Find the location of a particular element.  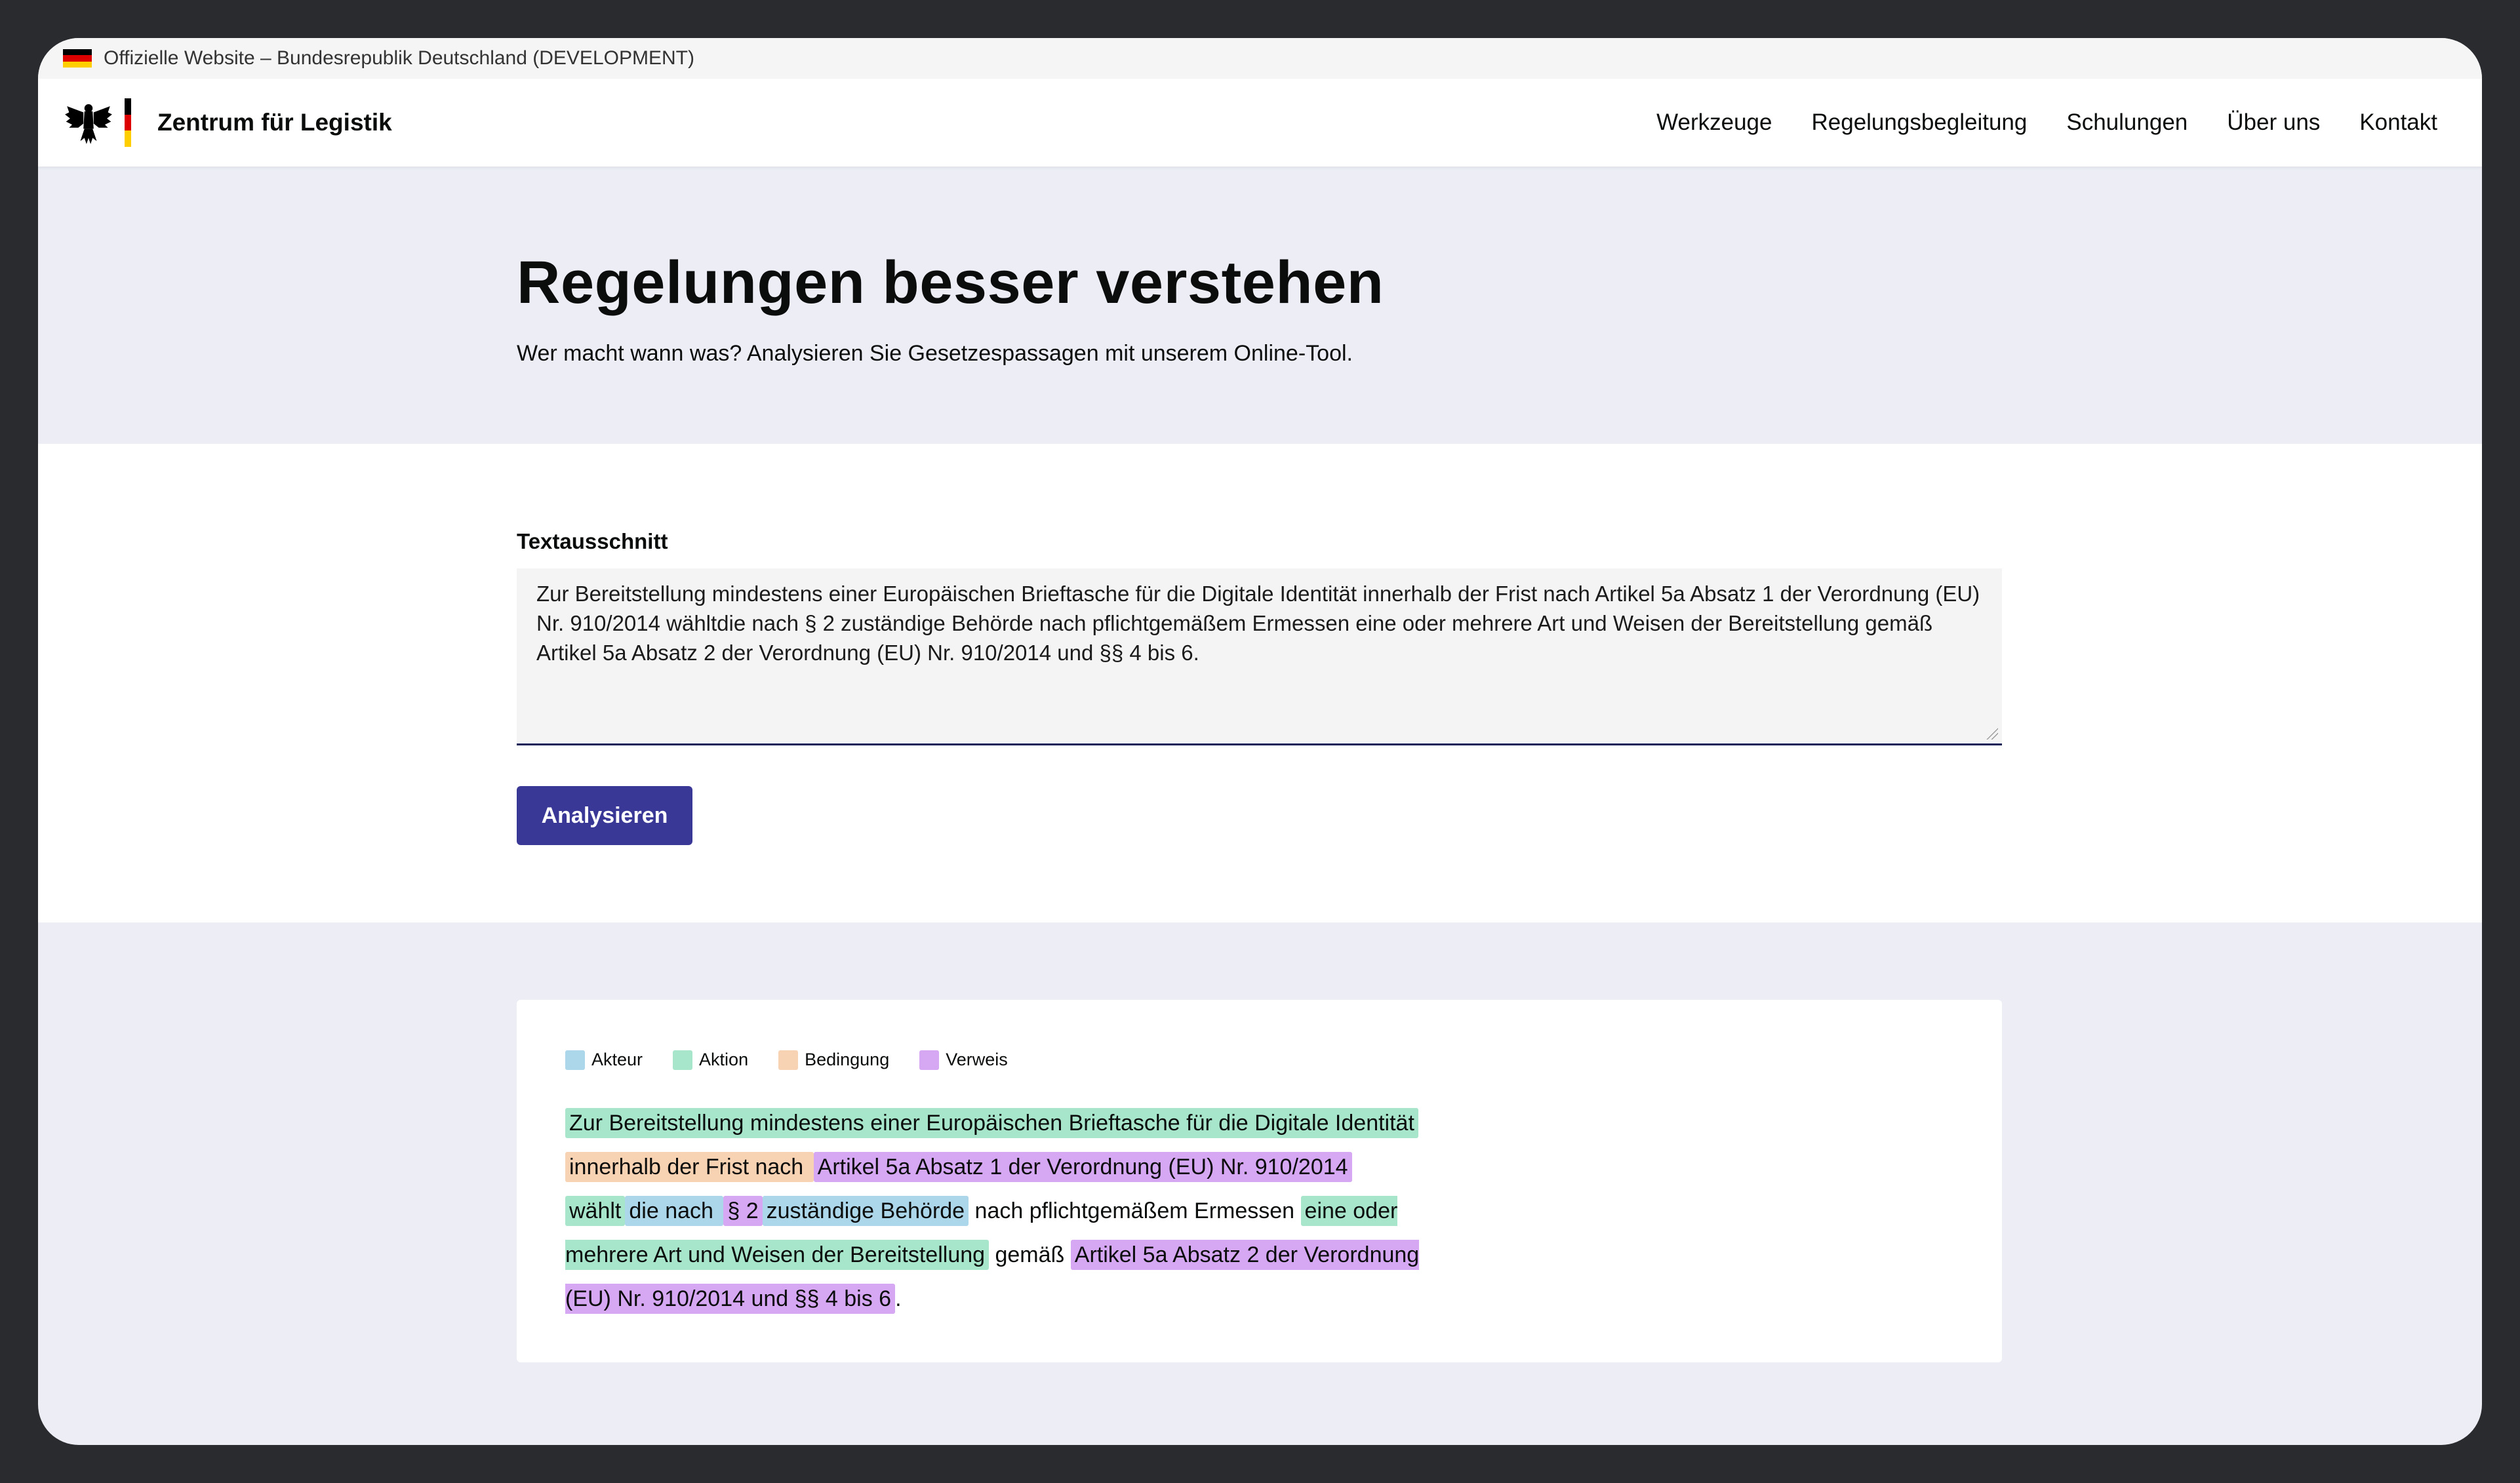

page-title: Regelungen besser verstehen is located at coordinates (950, 283).